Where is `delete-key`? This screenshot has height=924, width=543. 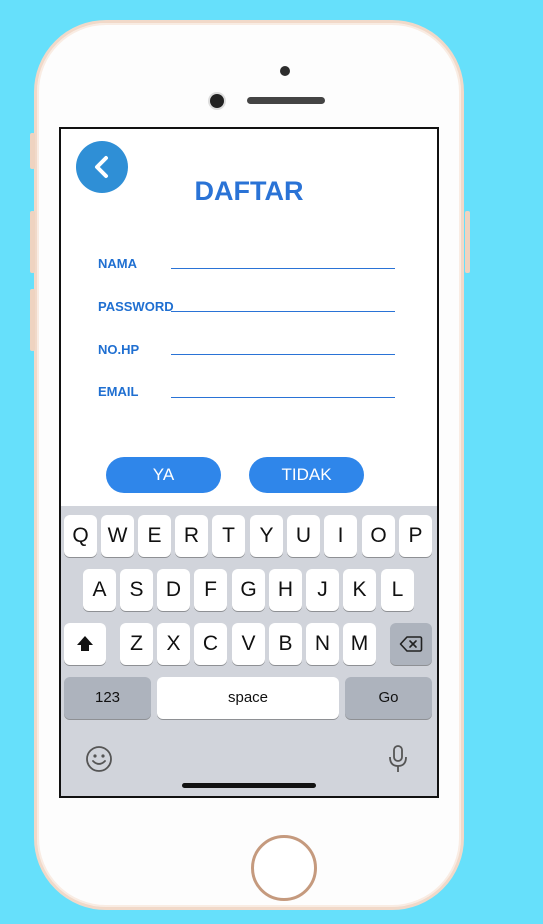 delete-key is located at coordinates (411, 644).